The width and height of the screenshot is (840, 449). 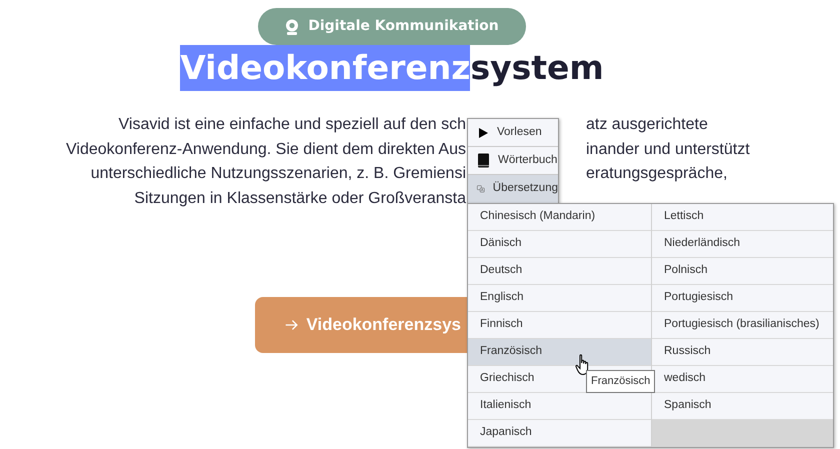 What do you see at coordinates (559, 217) in the screenshot?
I see `language-option: Chinesisch (Mandarin)` at bounding box center [559, 217].